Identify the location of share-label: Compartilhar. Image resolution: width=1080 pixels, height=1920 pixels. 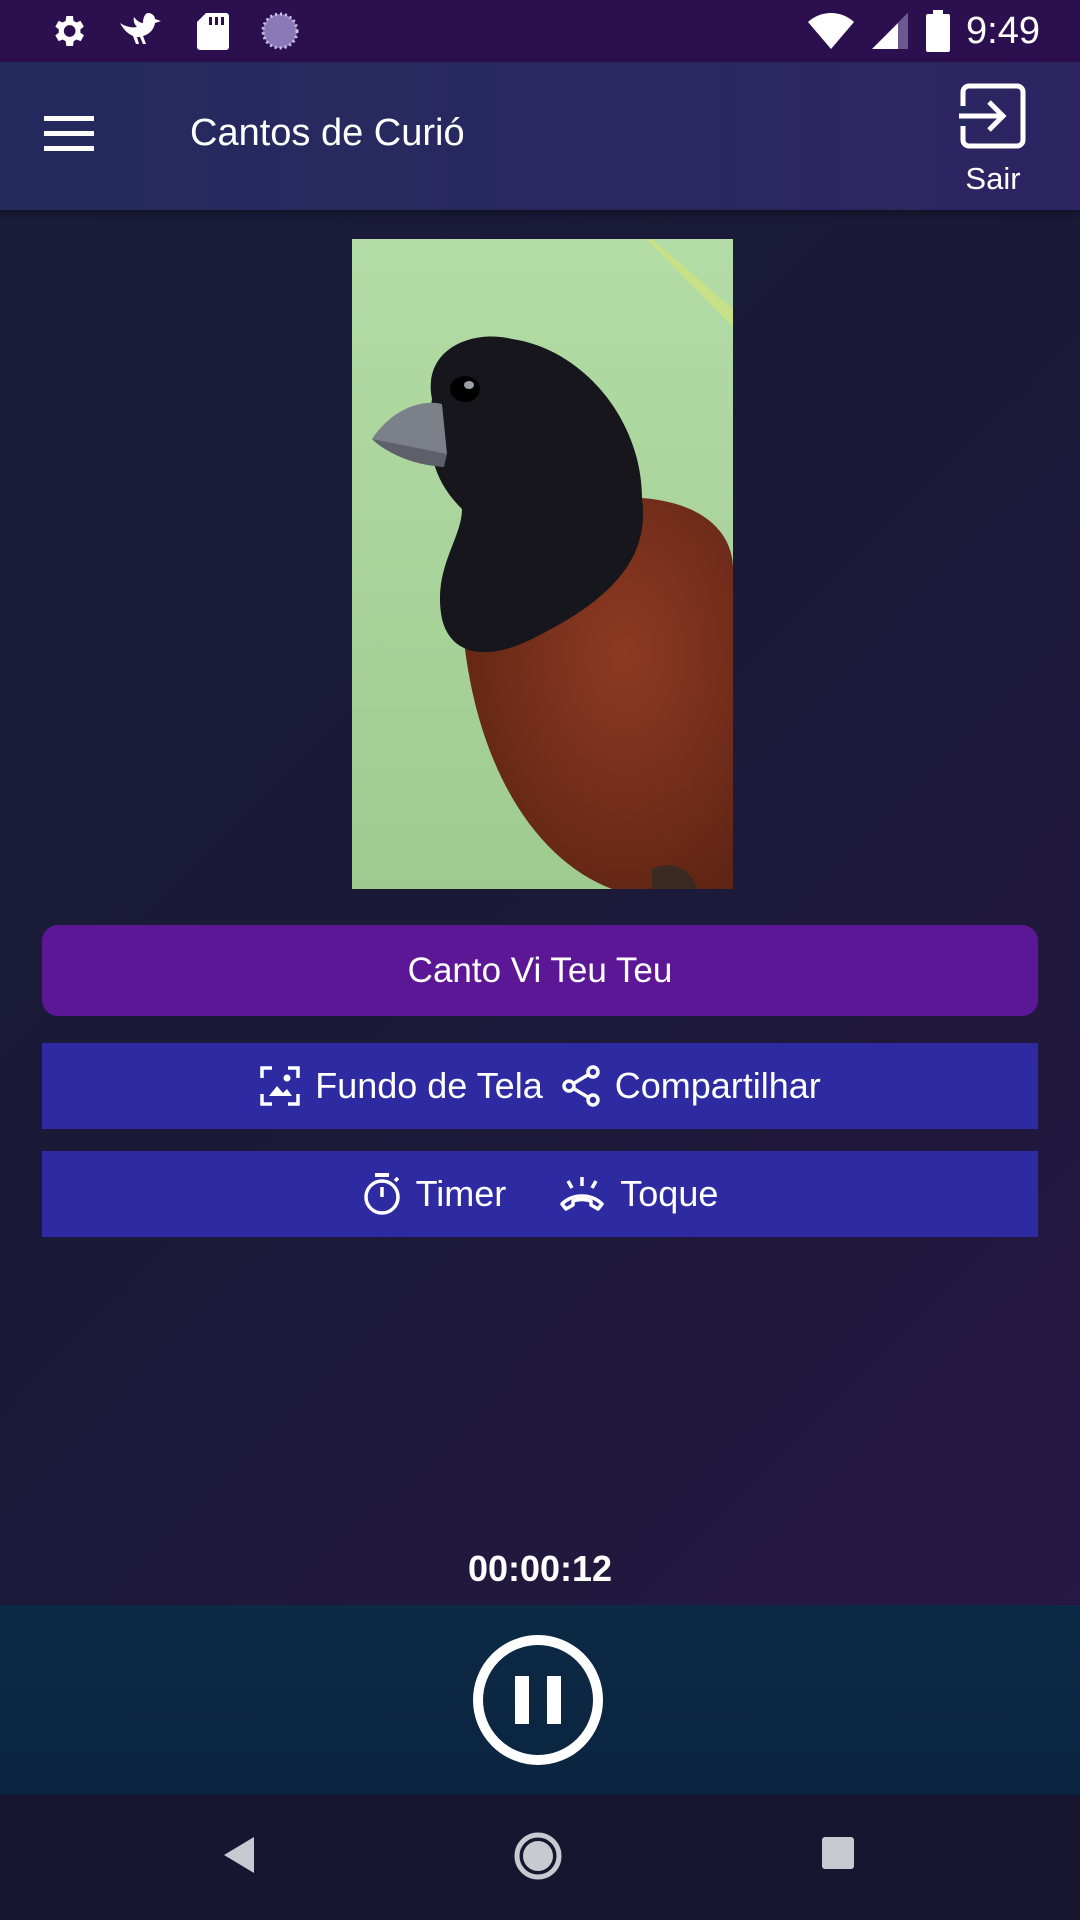
(717, 1085).